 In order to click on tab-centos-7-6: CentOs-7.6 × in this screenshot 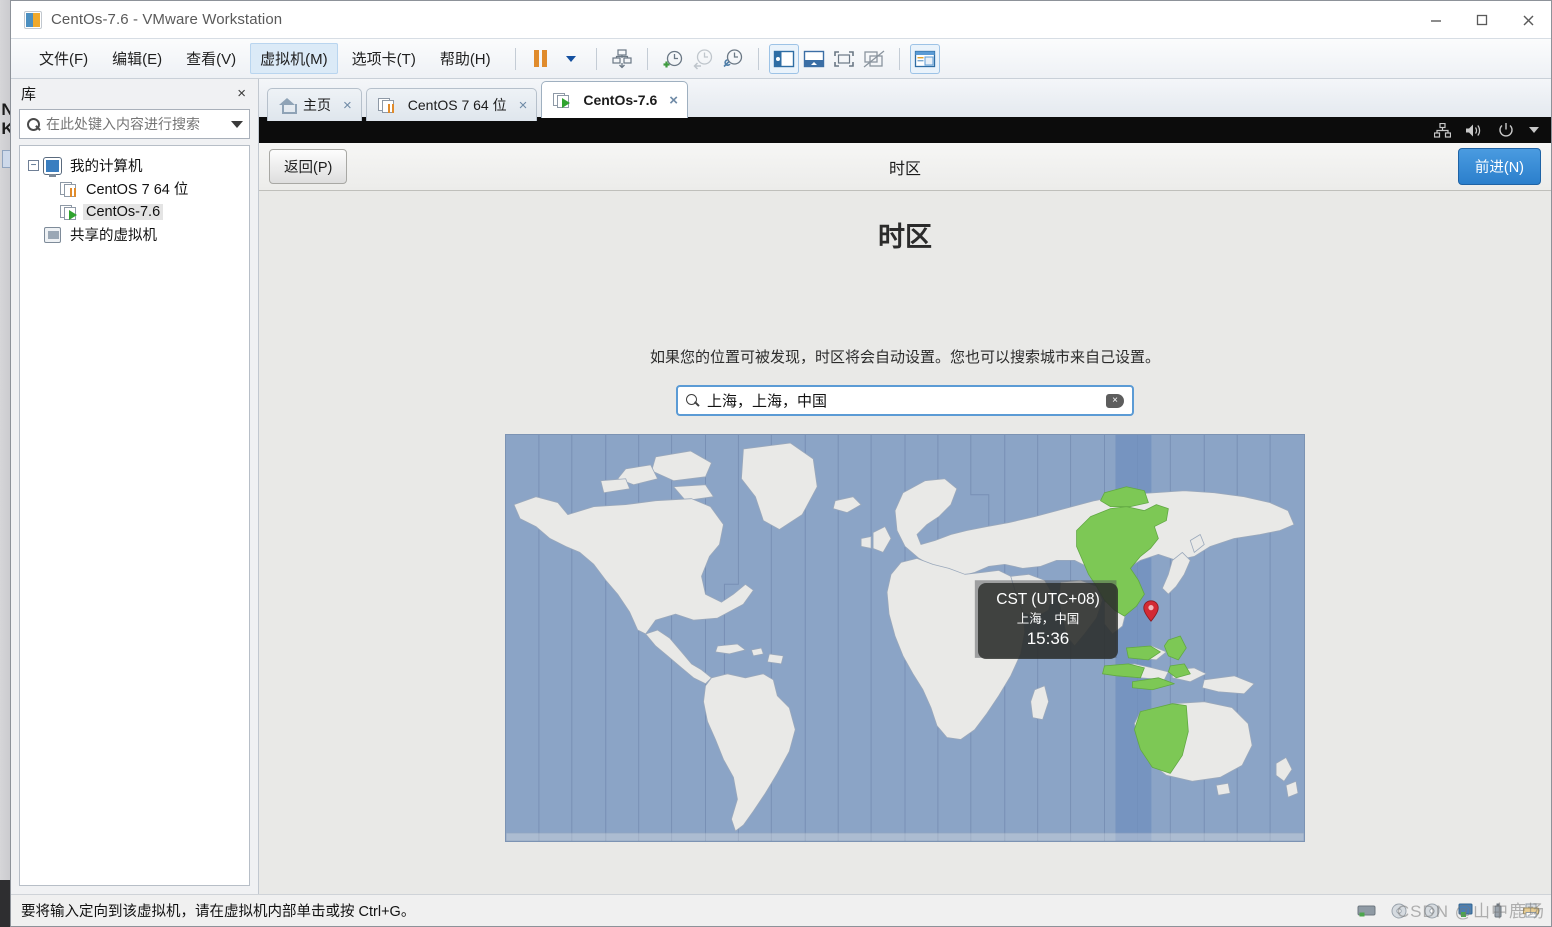, I will do `click(615, 99)`.